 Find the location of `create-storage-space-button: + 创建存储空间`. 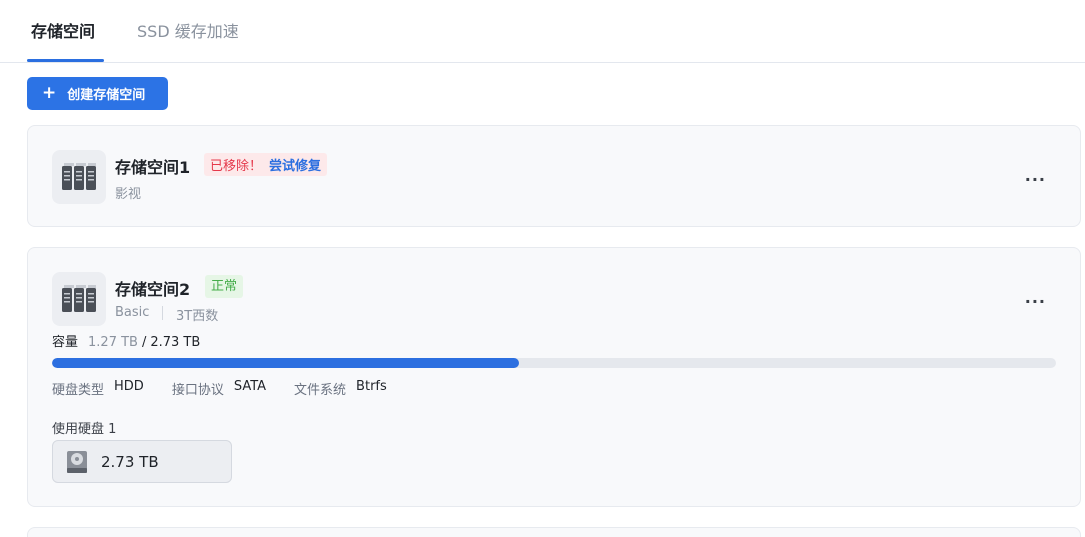

create-storage-space-button: + 创建存储空间 is located at coordinates (97, 93).